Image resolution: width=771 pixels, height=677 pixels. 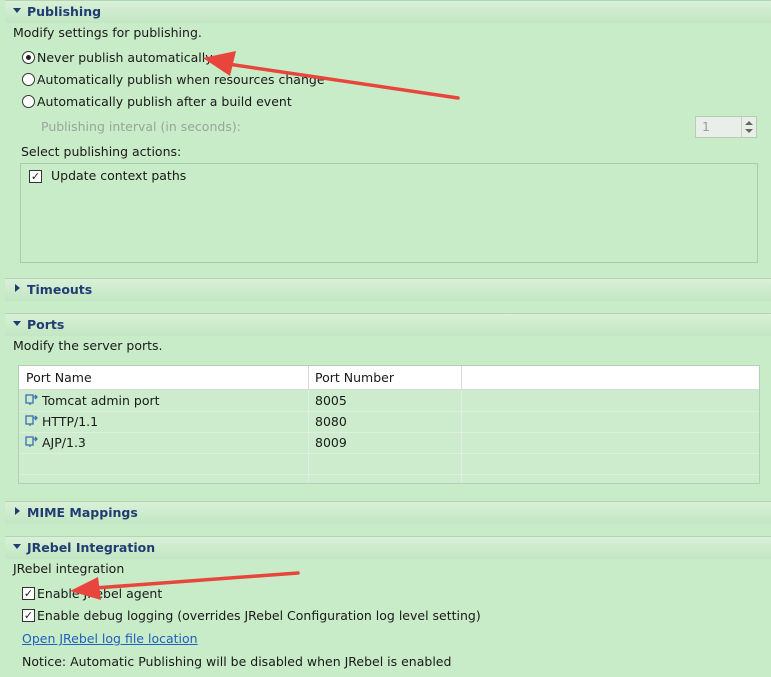 What do you see at coordinates (101, 400) in the screenshot?
I see `port-name-cell: Tomcat admin port` at bounding box center [101, 400].